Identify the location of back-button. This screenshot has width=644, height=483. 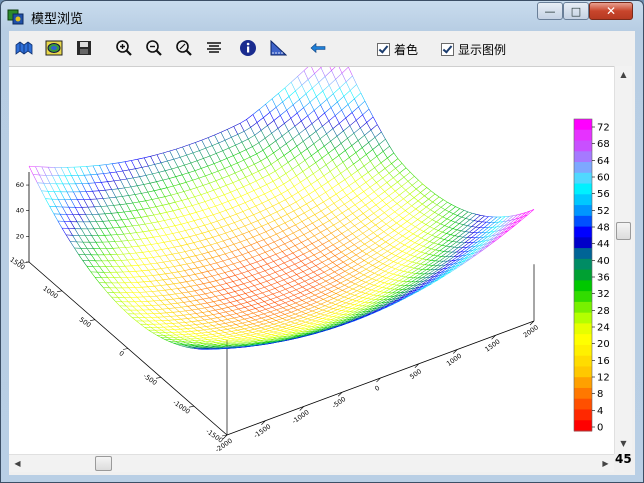
(318, 48).